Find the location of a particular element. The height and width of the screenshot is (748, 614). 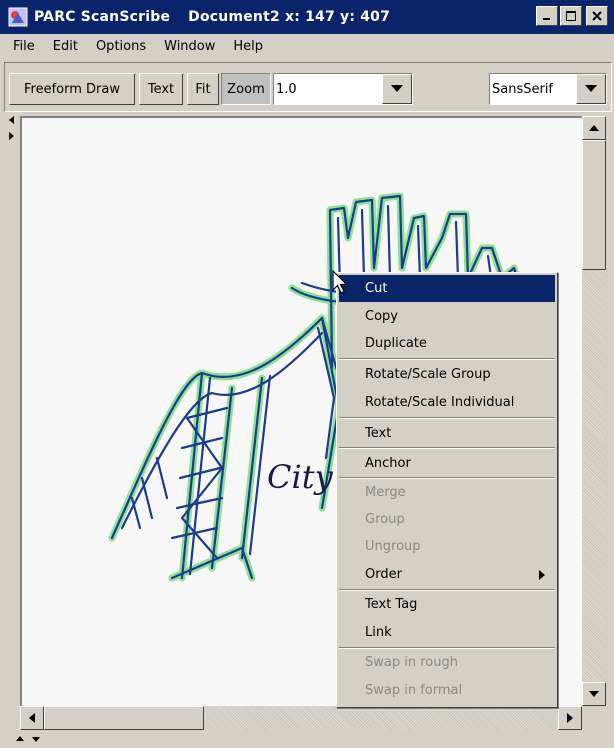

maximize-icon is located at coordinates (571, 16).